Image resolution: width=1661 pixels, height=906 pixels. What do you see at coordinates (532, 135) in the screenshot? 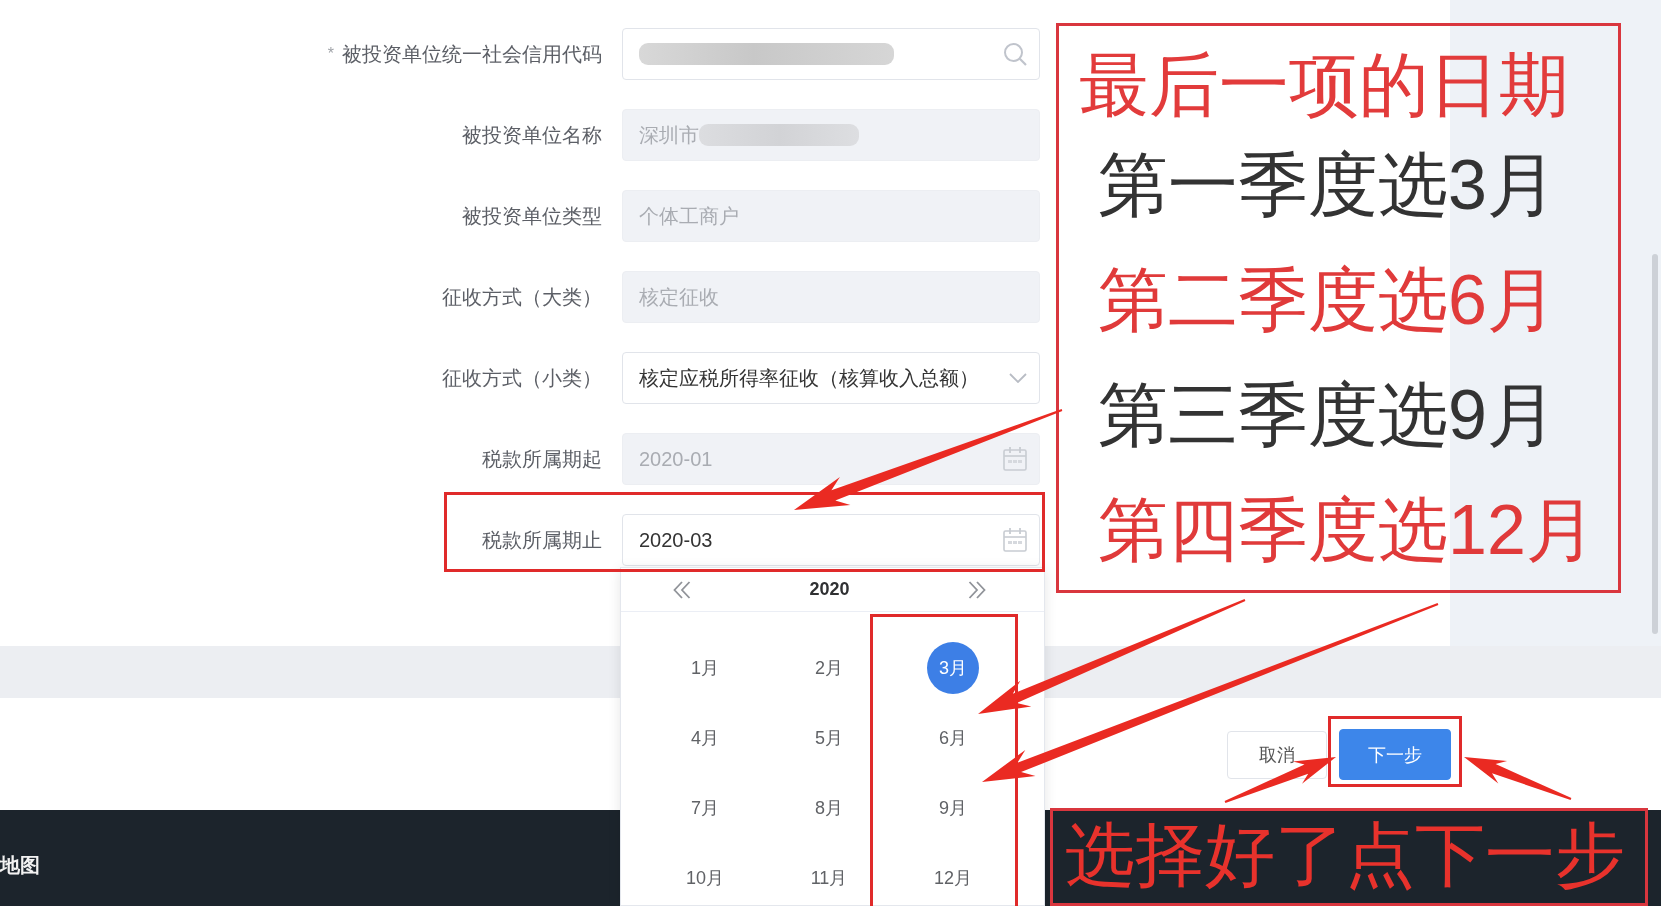
I see `field-label: 被投资单位名称` at bounding box center [532, 135].